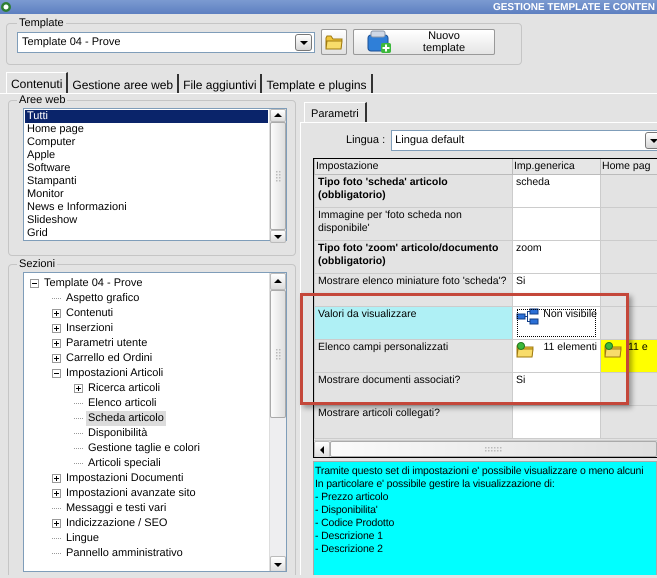 This screenshot has width=657, height=578. Describe the element at coordinates (479, 471) in the screenshot. I see `description-line: Tramite questo set di impostazioni e' possibile visualizzare o meno alcuni` at that location.